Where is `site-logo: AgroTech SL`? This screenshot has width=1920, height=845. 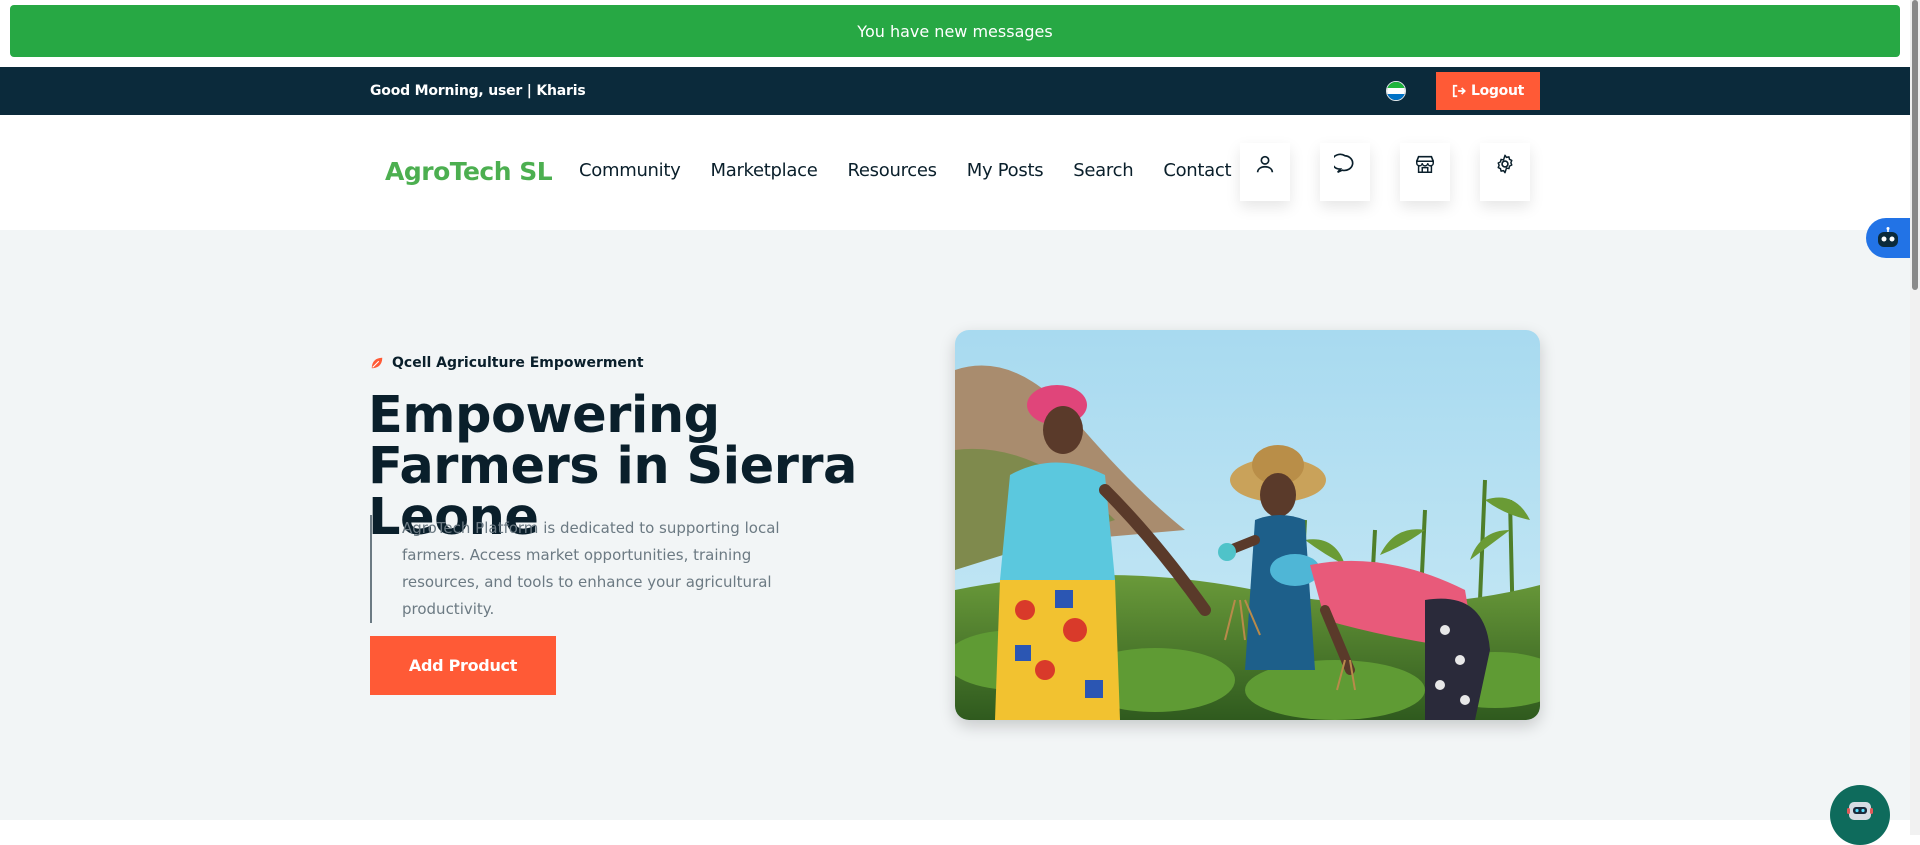
site-logo: AgroTech SL is located at coordinates (469, 171).